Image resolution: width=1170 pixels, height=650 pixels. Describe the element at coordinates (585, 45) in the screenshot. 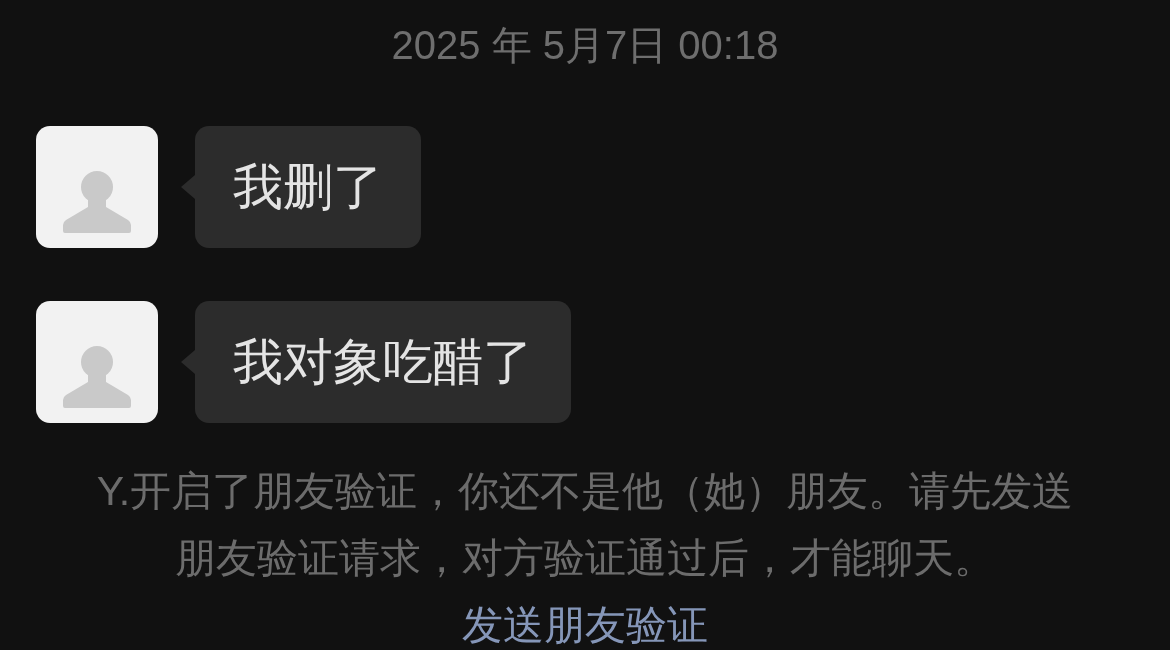

I see `timestamp: 2025 年 5月7日 00:18` at that location.